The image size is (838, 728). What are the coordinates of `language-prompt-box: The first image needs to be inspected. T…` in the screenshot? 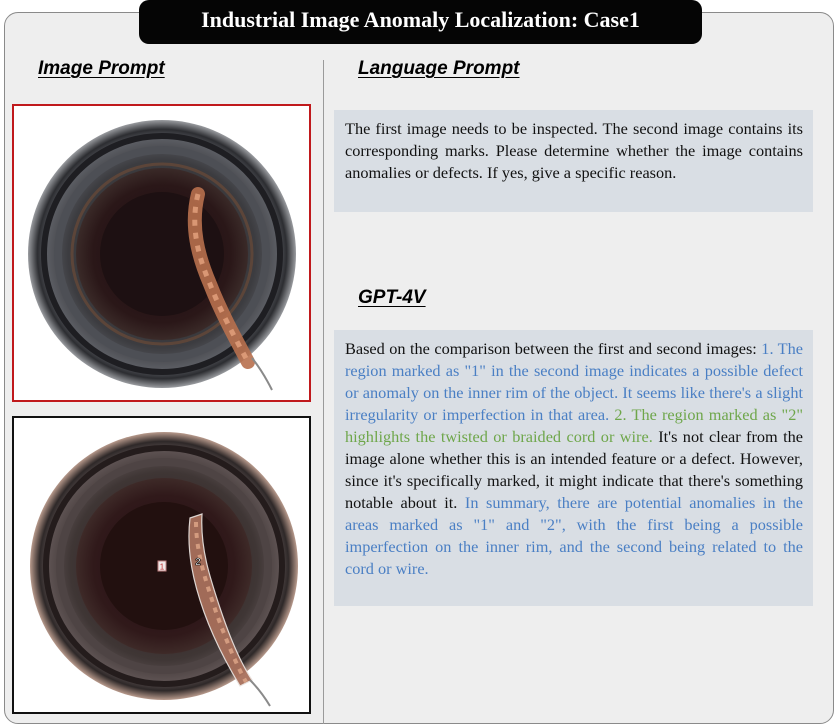 It's located at (573, 161).